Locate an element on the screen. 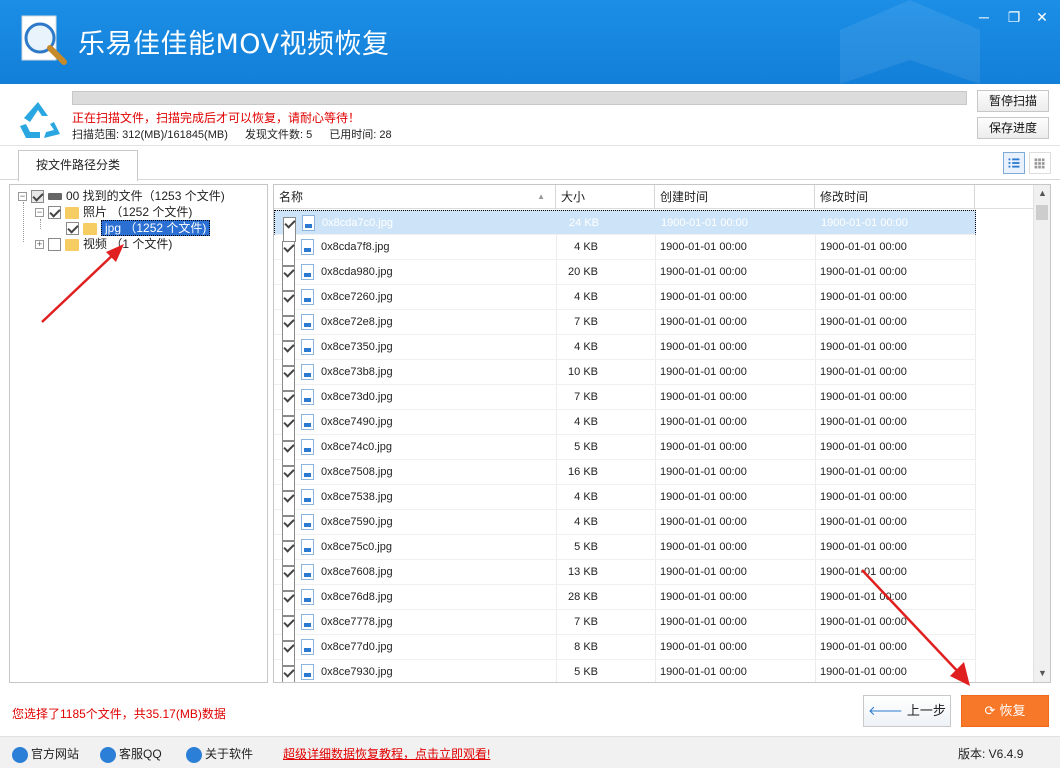  recover-button: ⟳ 恢复 is located at coordinates (1005, 711).